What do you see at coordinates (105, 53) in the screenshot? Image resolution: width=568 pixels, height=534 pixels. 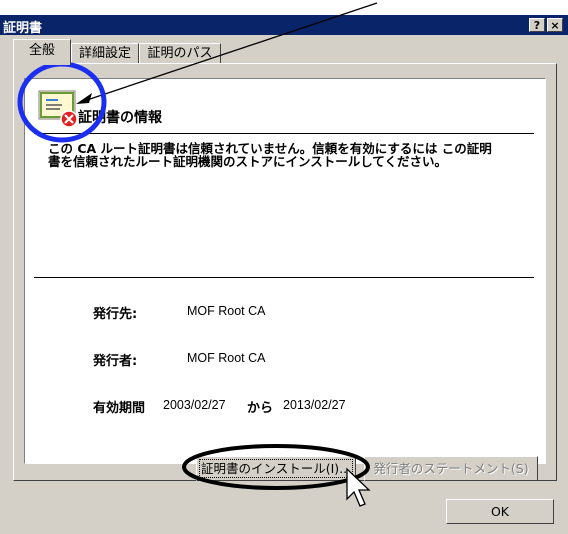 I see `tab-details: 詳細設定` at bounding box center [105, 53].